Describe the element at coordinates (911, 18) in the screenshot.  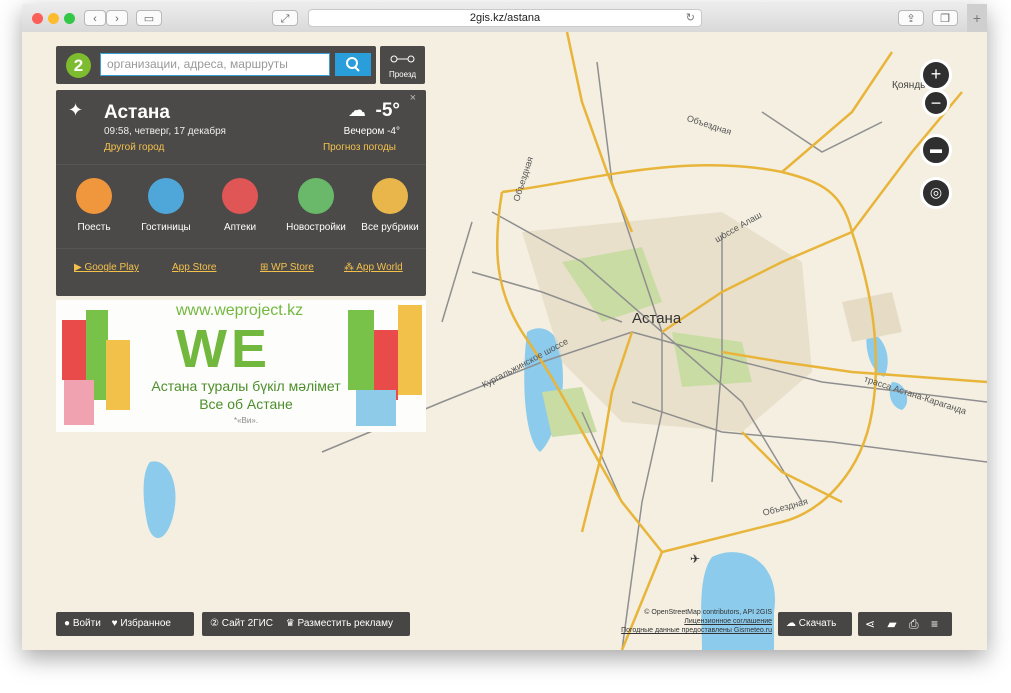
I see `share-icon: ⇪` at that location.